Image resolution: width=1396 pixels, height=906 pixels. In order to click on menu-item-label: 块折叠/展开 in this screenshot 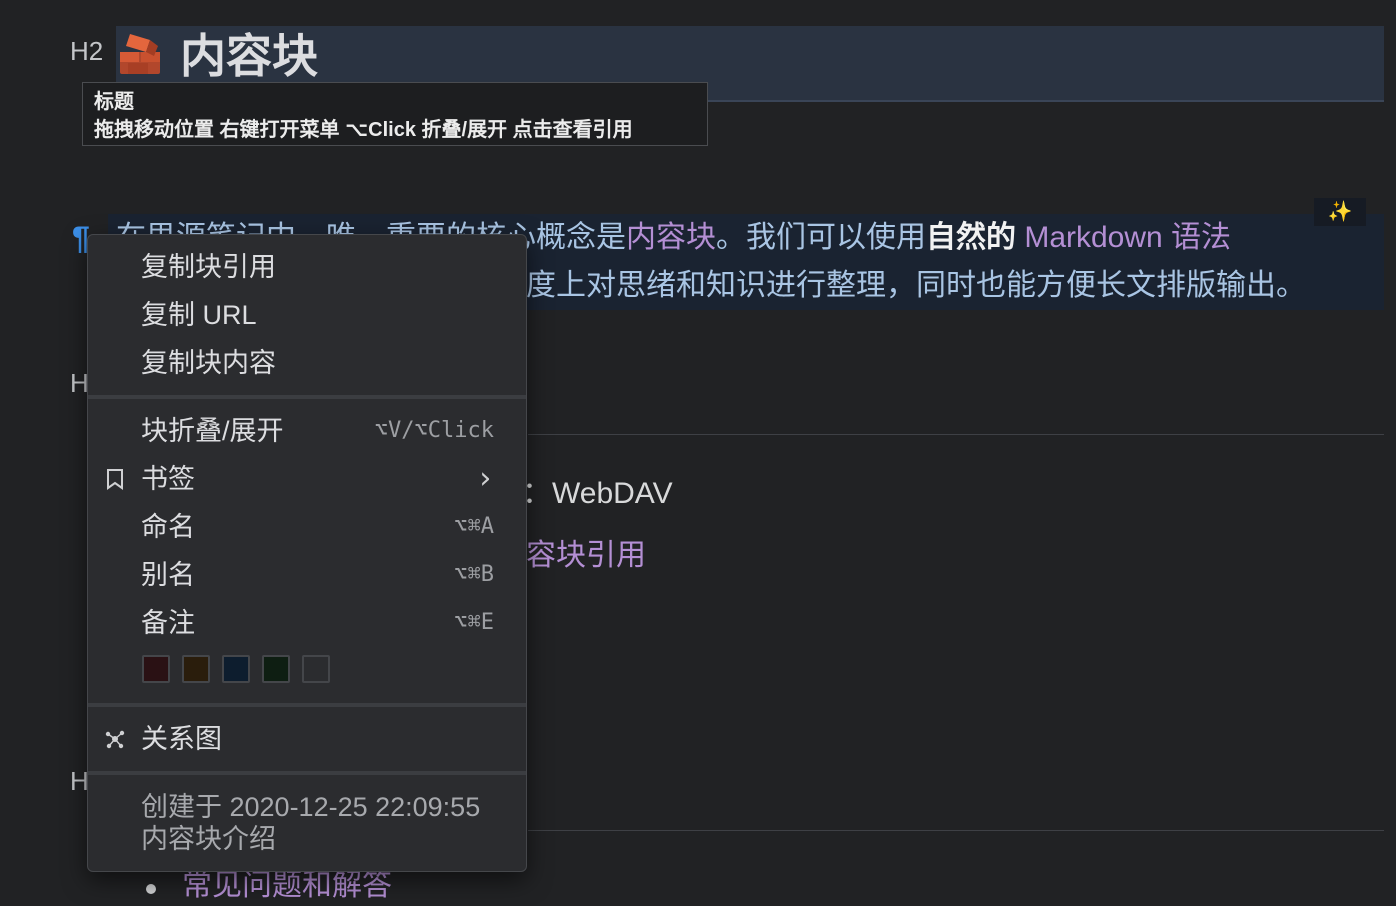, I will do `click(212, 431)`.